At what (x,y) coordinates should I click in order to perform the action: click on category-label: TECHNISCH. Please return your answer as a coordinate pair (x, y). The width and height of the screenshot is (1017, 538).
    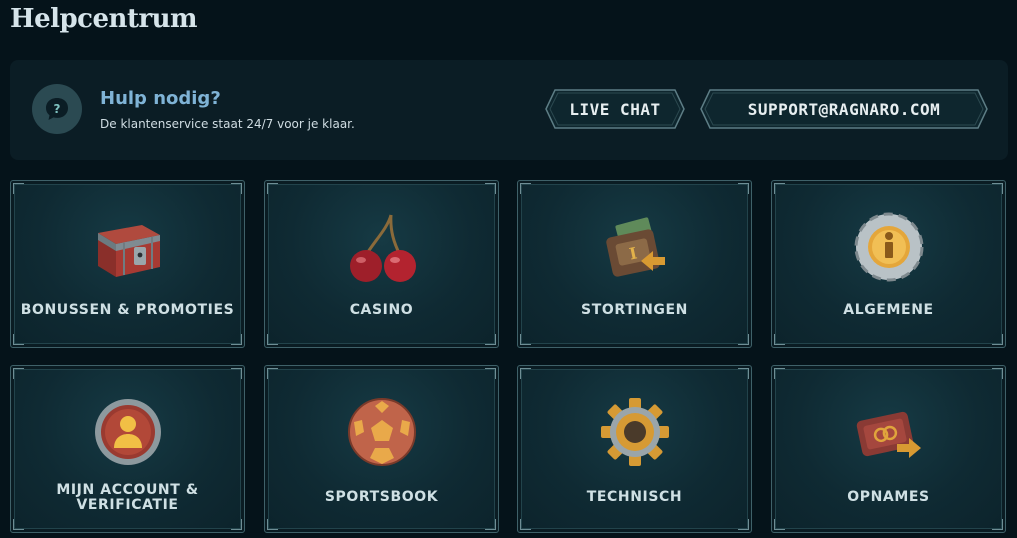
    Looking at the image, I should click on (634, 497).